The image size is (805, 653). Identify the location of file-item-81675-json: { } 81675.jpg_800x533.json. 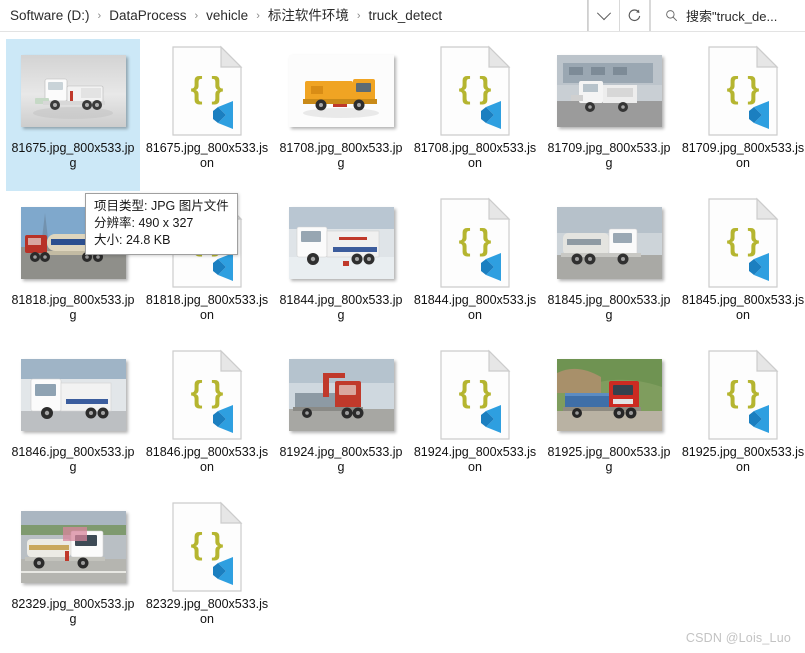
(207, 115).